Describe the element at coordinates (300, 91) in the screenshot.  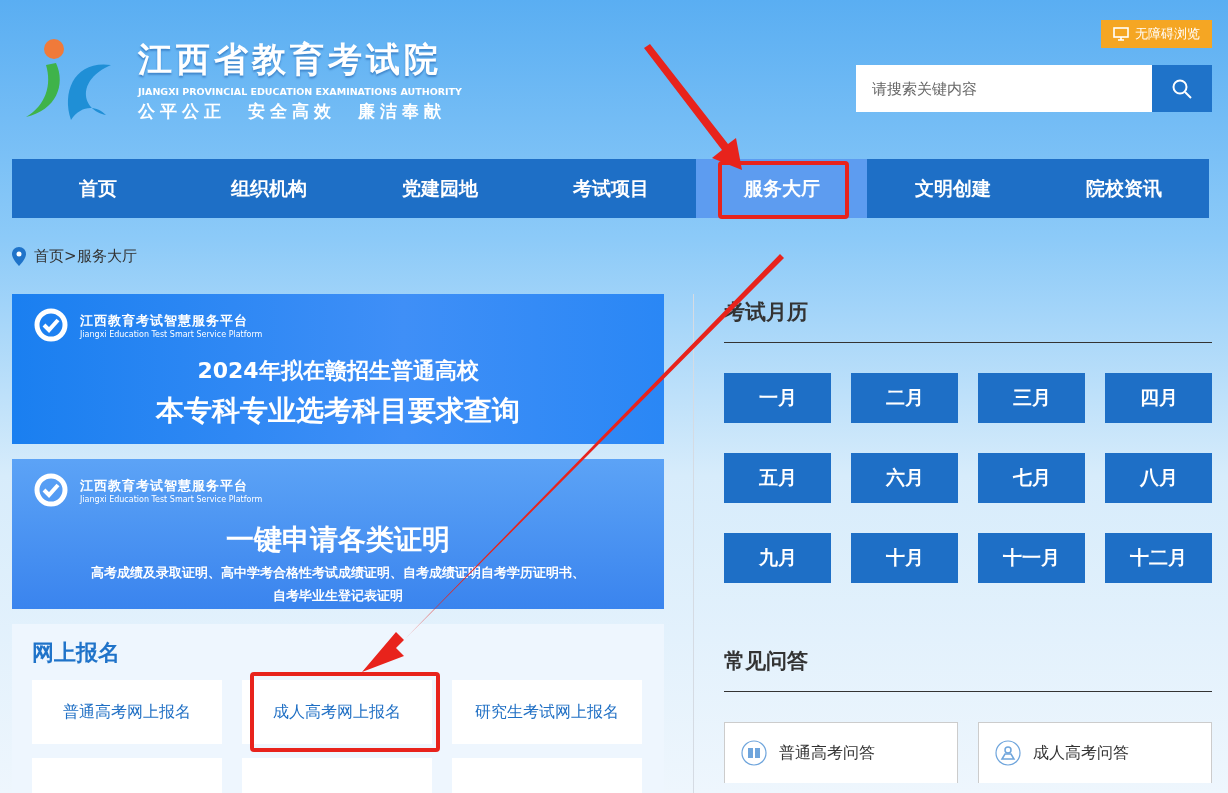
I see `site-subtitle: JIANGXI PROVINCIAL EDUCATION EXAMINATIONS AUTHORITY` at that location.